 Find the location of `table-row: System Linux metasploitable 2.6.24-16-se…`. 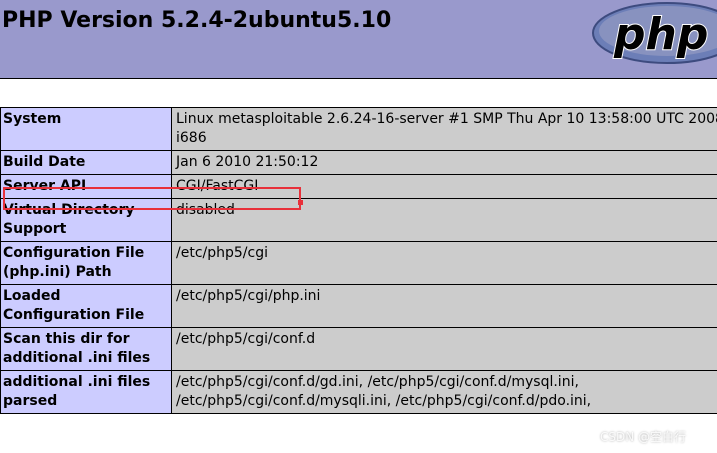

table-row: System Linux metasploitable 2.6.24-16-se… is located at coordinates (358, 129).